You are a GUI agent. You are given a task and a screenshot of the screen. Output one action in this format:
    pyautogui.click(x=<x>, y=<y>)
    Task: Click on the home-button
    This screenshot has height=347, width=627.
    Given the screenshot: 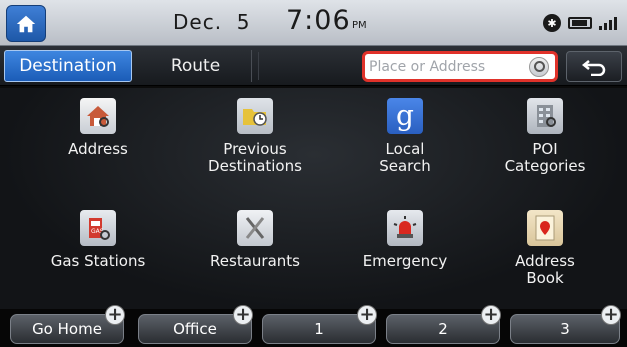 What is the action you would take?
    pyautogui.click(x=26, y=23)
    